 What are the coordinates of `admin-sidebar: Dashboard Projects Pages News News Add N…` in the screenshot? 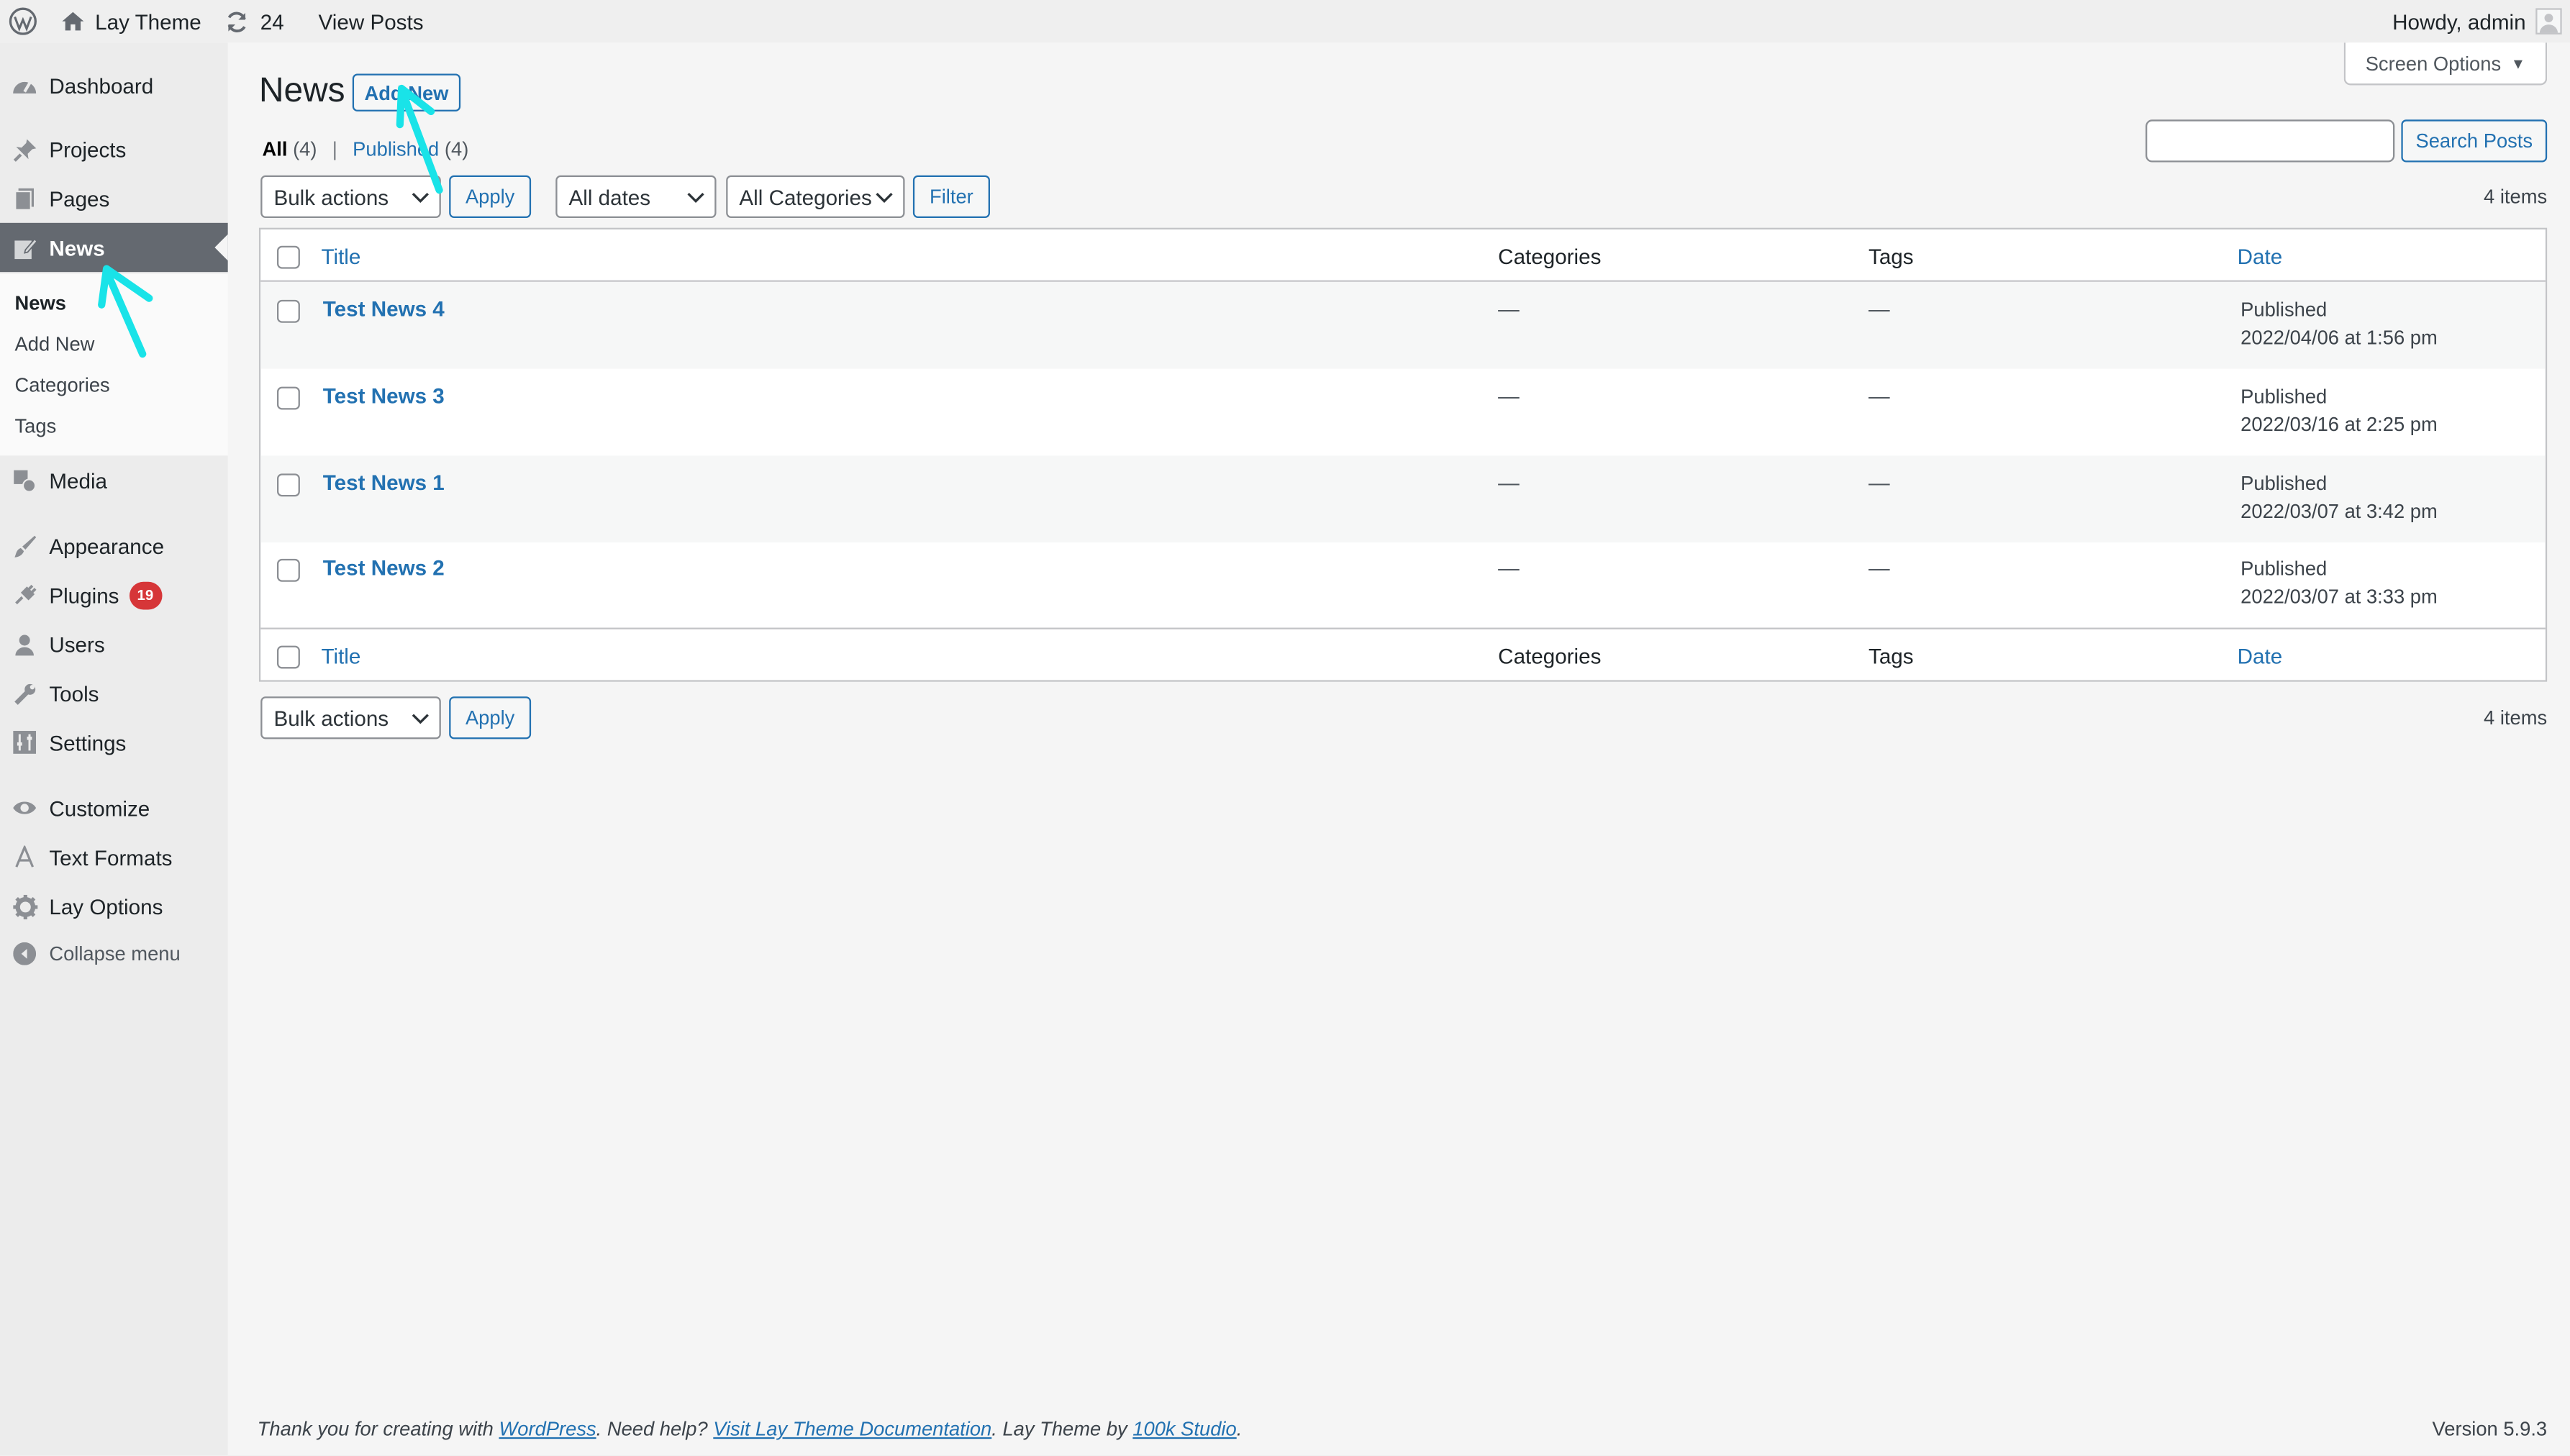 It's located at (114, 748).